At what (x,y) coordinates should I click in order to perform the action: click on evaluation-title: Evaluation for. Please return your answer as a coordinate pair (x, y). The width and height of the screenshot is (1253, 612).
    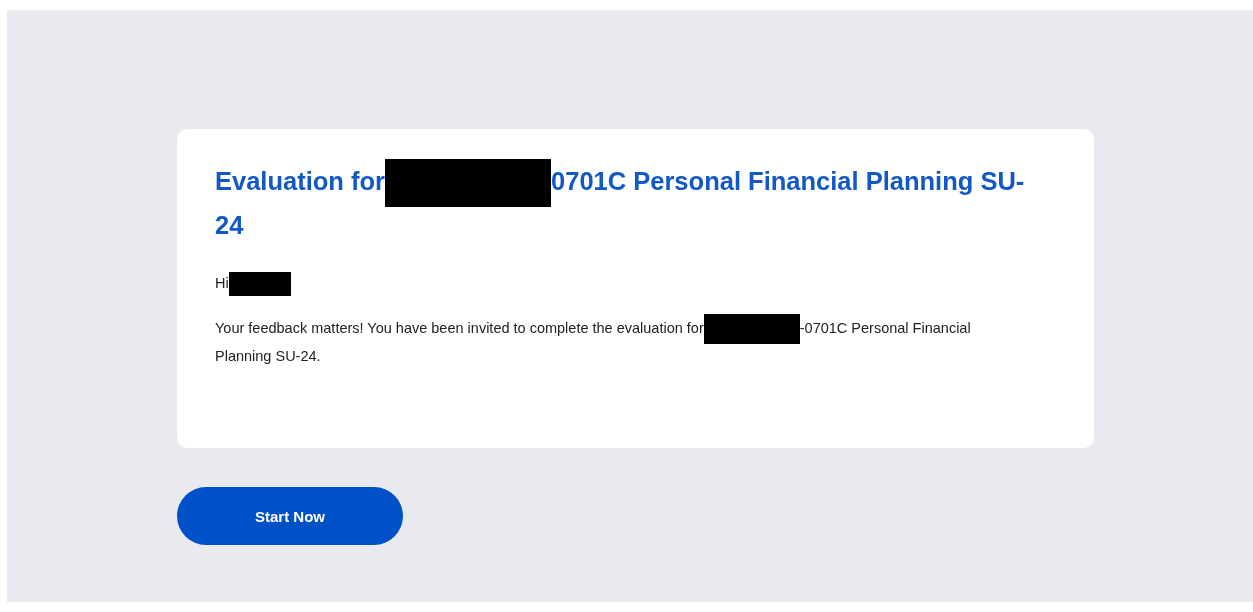
    Looking at the image, I should click on (300, 180).